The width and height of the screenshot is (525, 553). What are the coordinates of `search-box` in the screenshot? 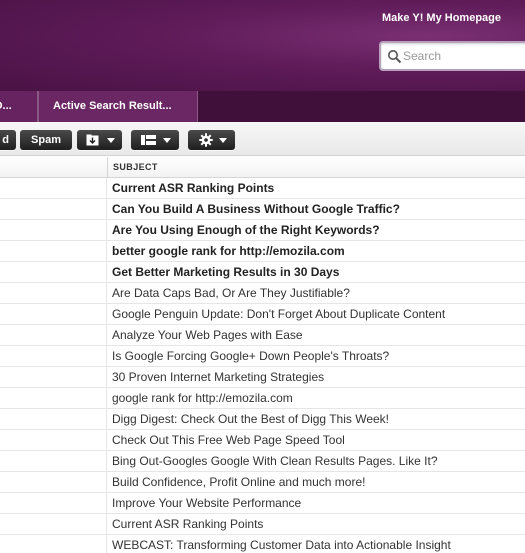 It's located at (452, 56).